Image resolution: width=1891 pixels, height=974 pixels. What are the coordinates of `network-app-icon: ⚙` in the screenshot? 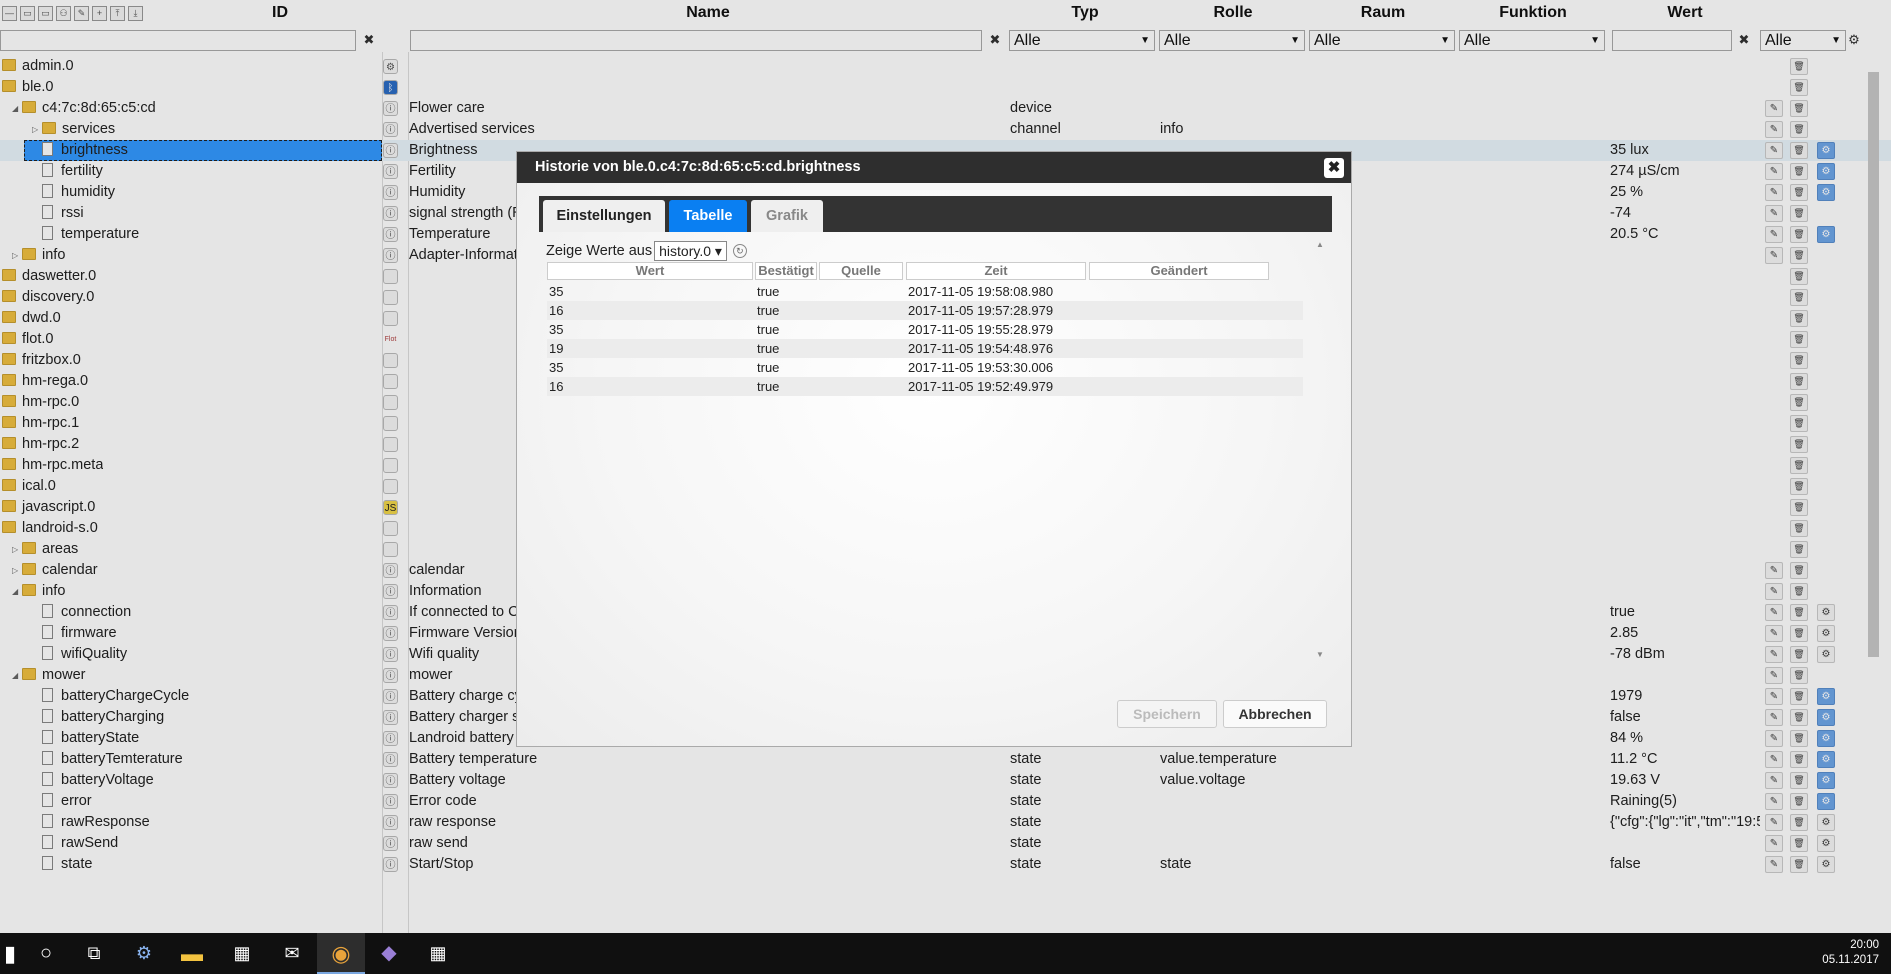 It's located at (144, 953).